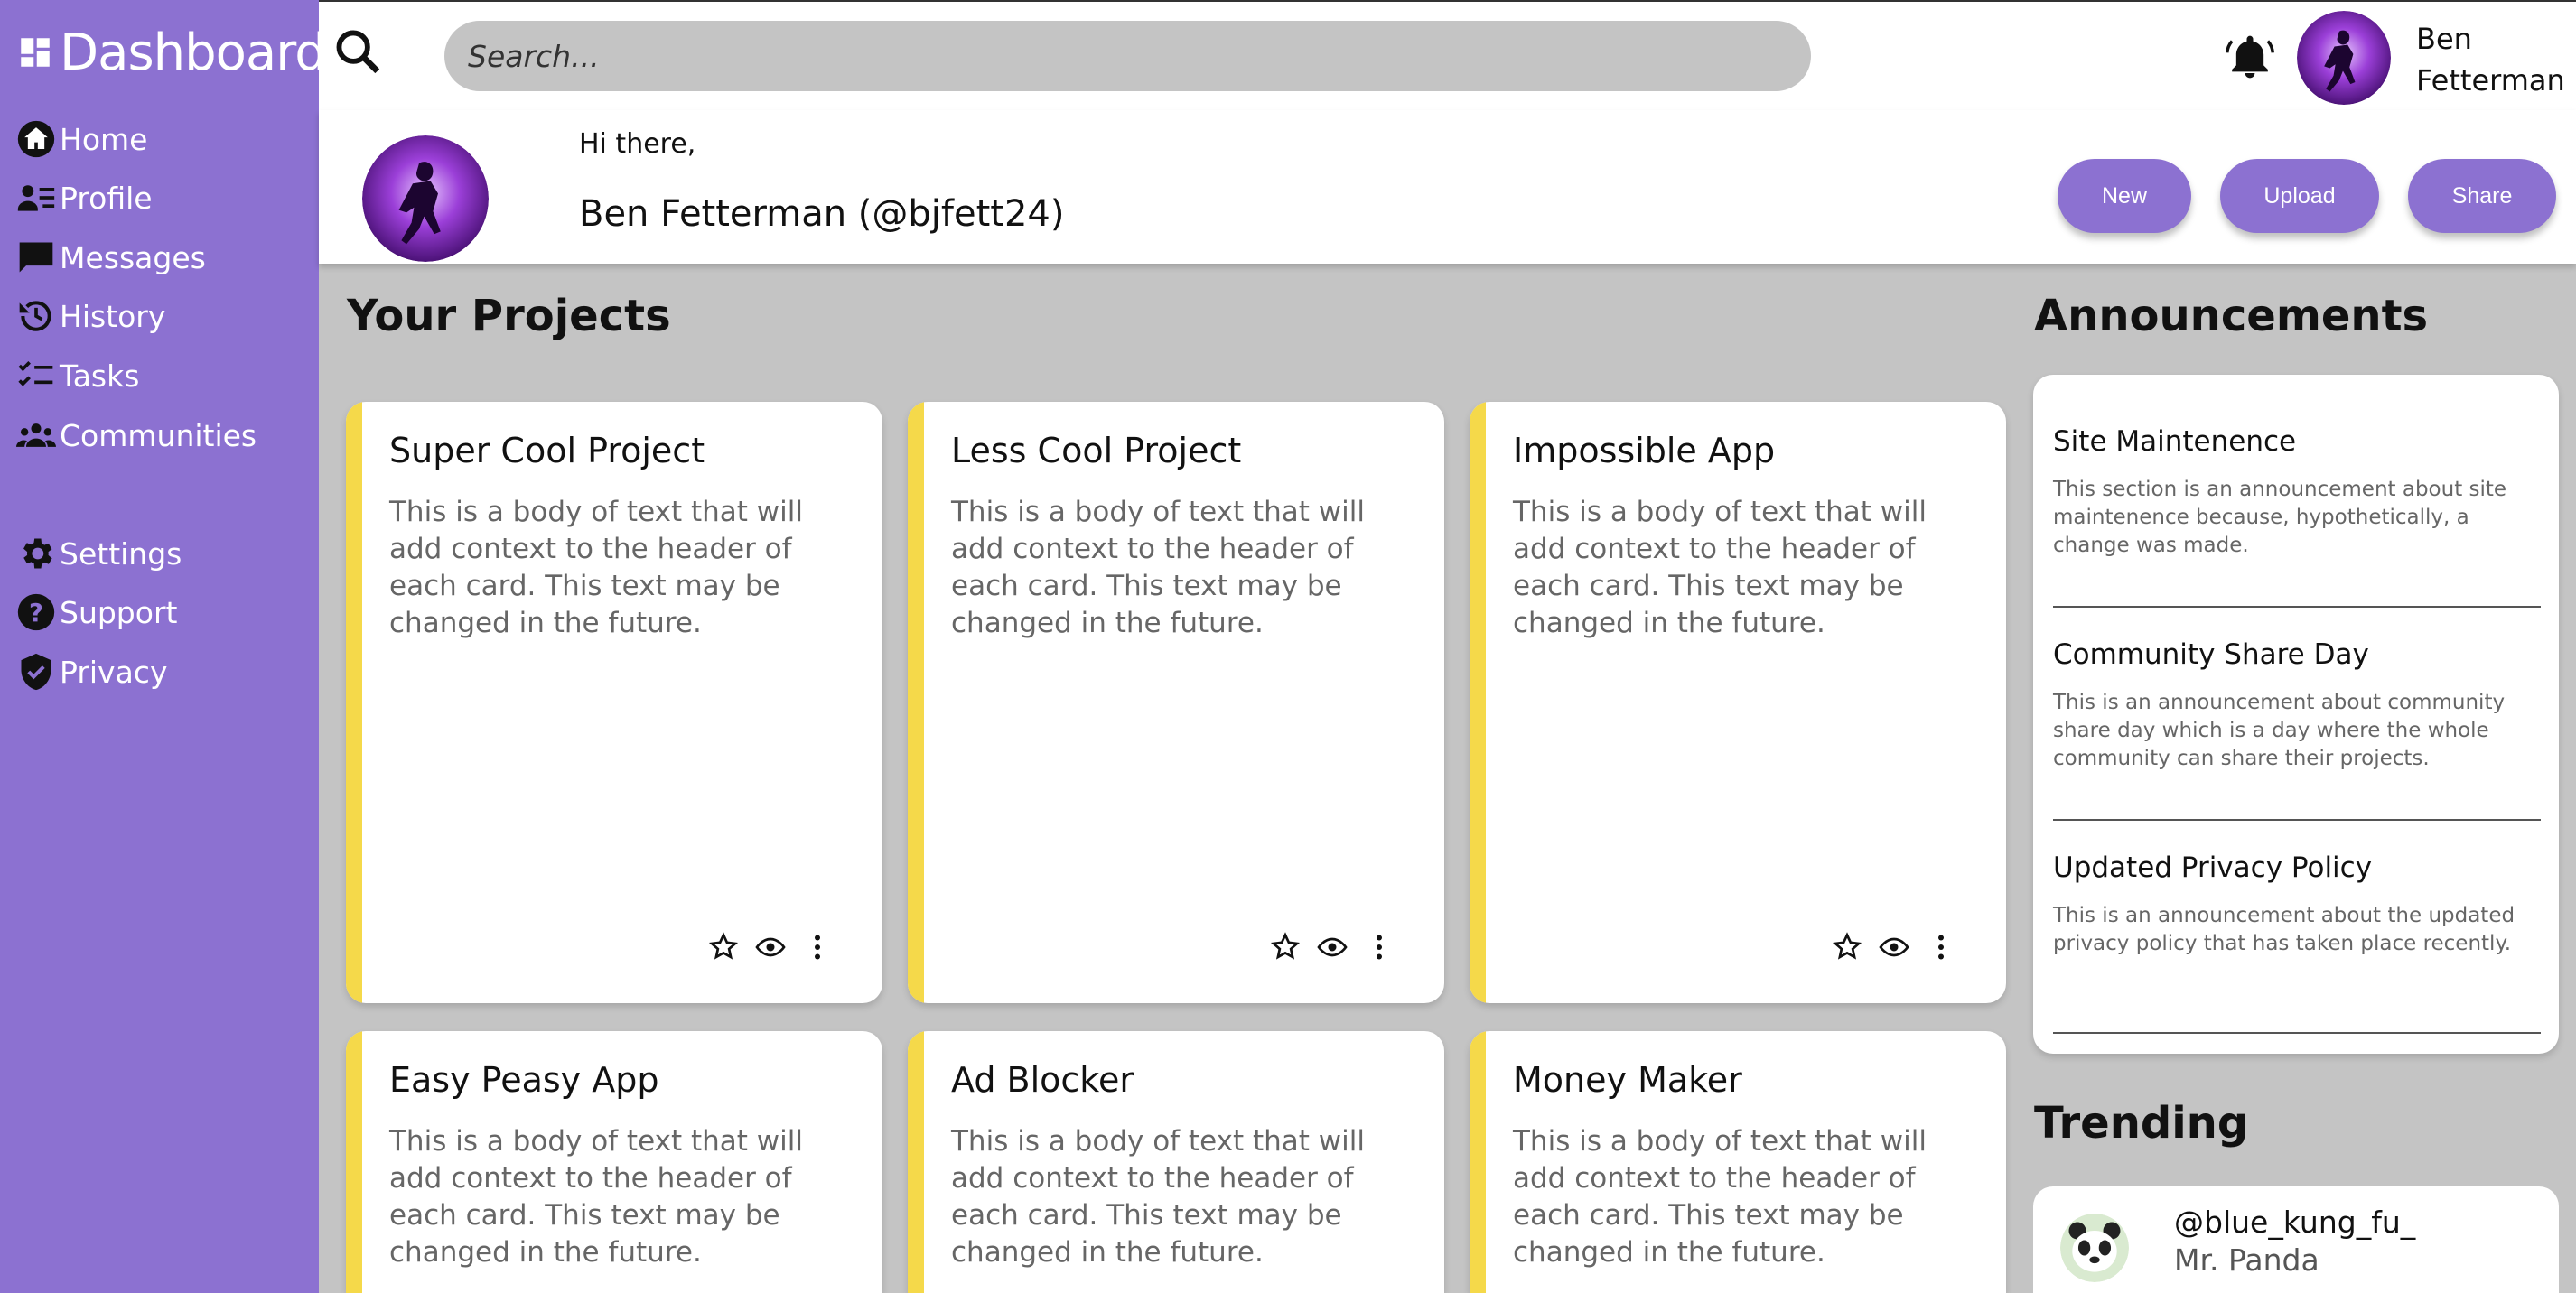 This screenshot has width=2576, height=1293. Describe the element at coordinates (36, 672) in the screenshot. I see `shield-icon` at that location.